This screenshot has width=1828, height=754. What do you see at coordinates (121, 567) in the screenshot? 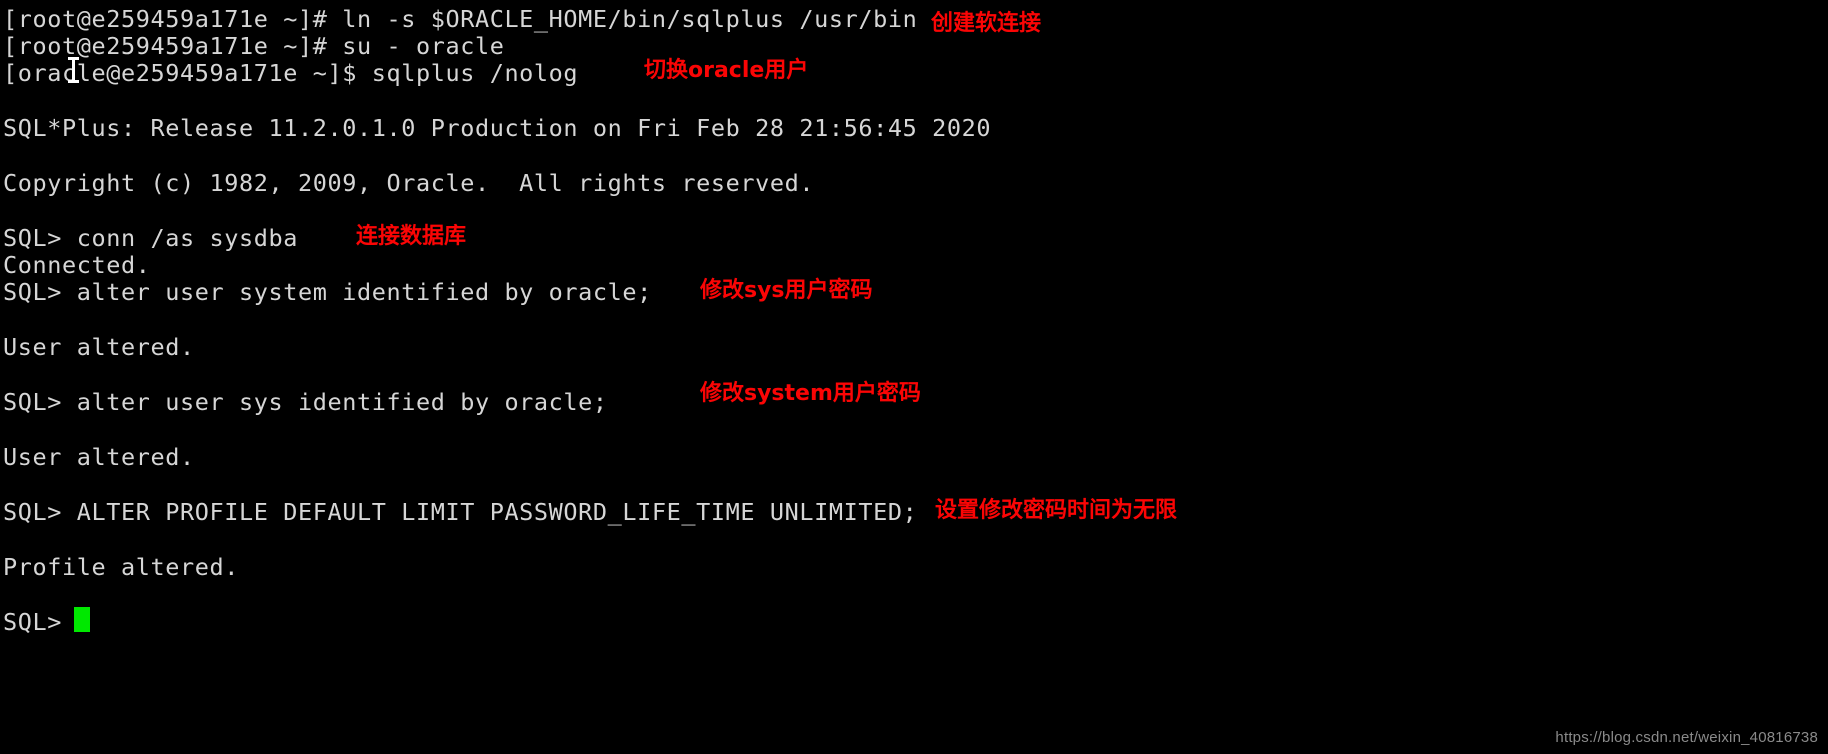
I see `terminal-line: Profile altered.` at bounding box center [121, 567].